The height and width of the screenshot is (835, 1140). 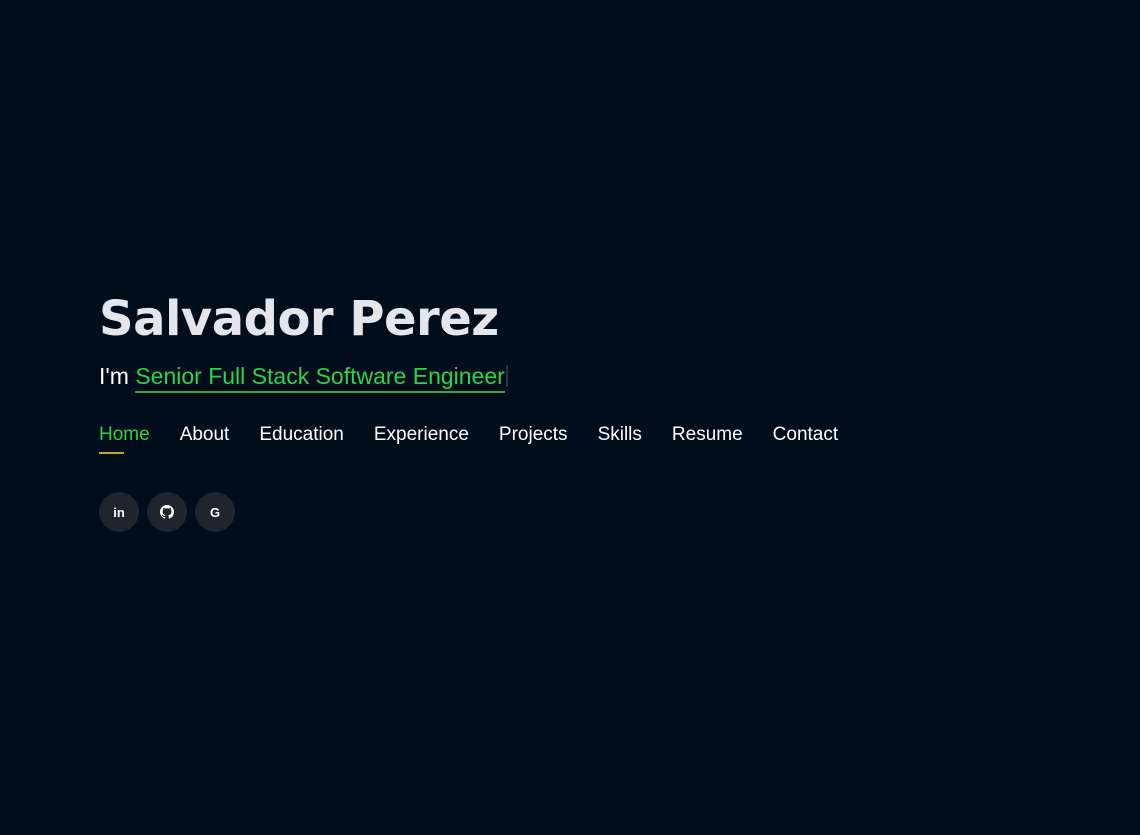 I want to click on github-icon, so click(x=167, y=512).